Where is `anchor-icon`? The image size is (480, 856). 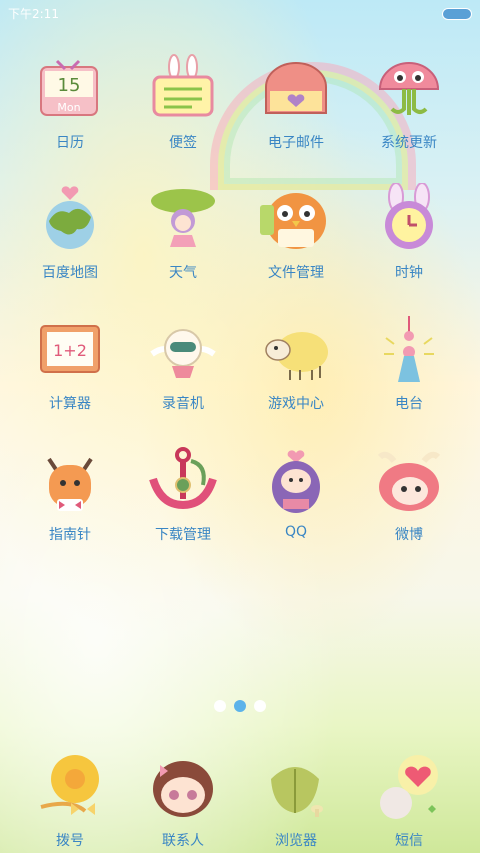 anchor-icon is located at coordinates (183, 480).